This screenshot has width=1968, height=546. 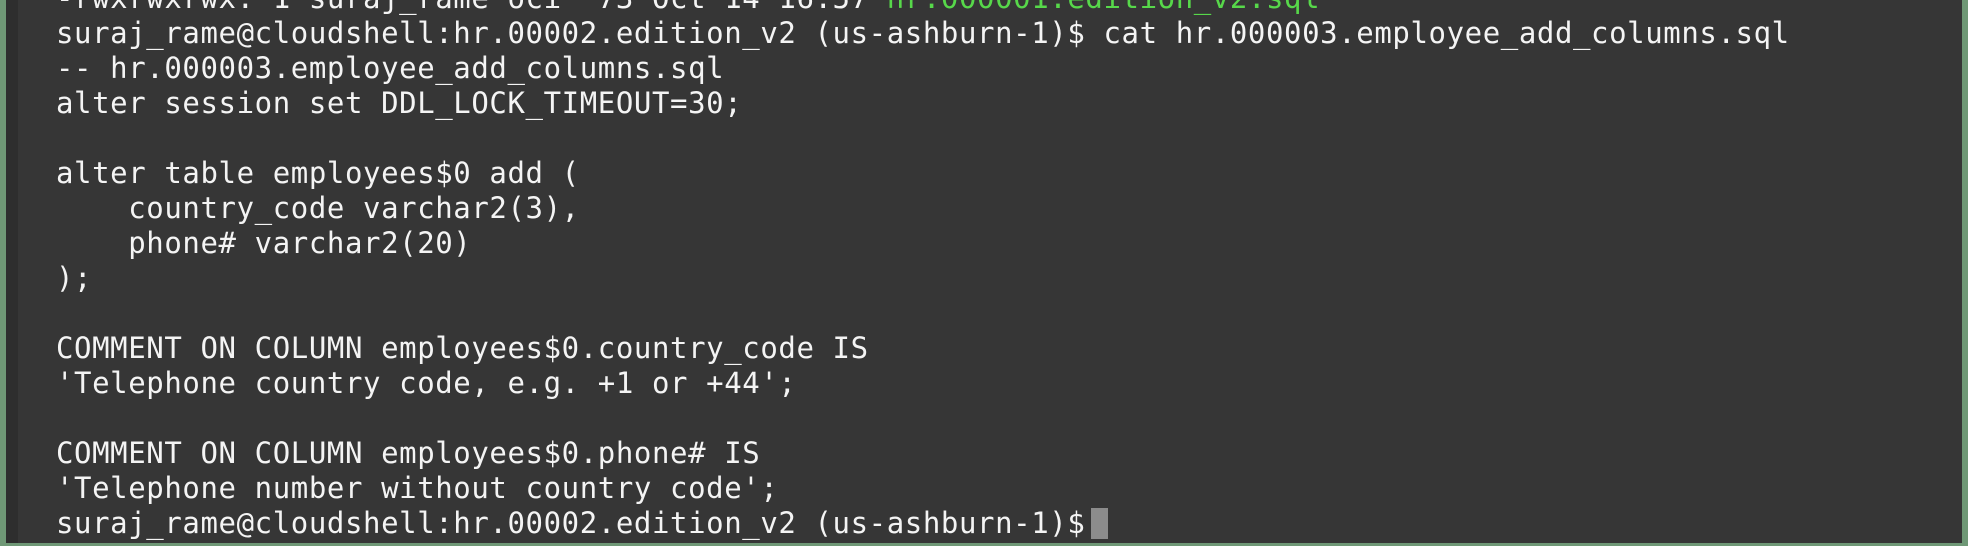 I want to click on terminal-line: country_code varchar2(3),, so click(x=318, y=208).